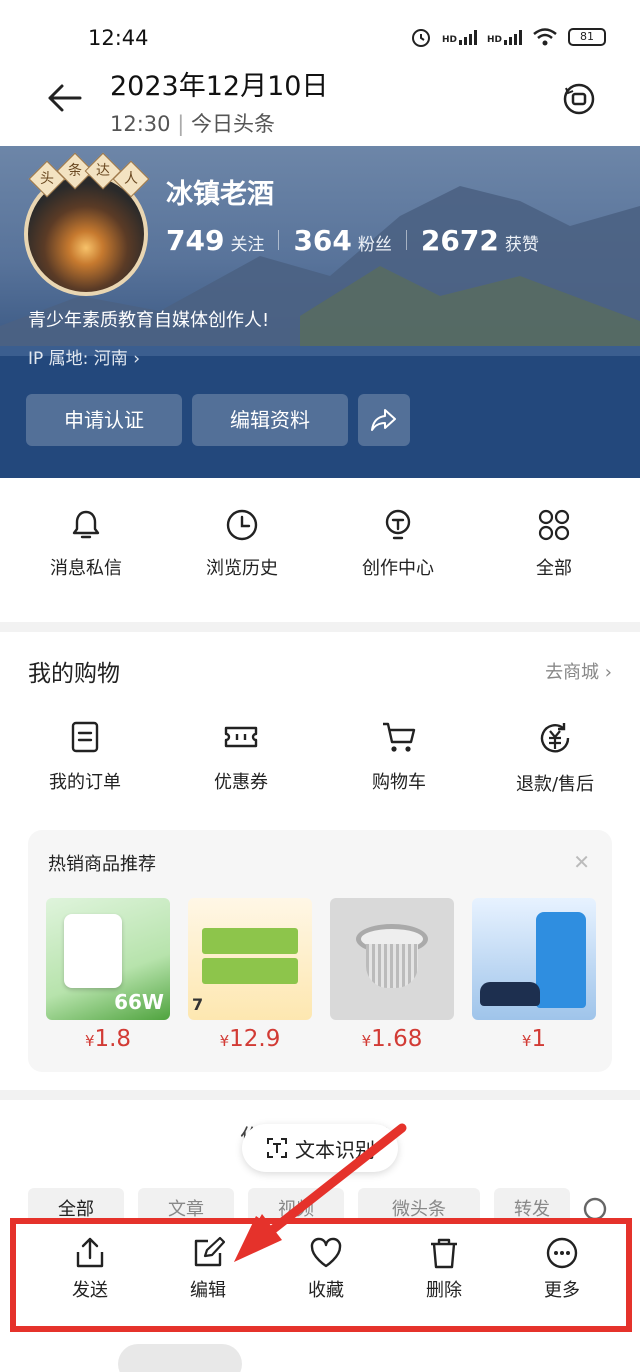  What do you see at coordinates (242, 544) in the screenshot?
I see `quick-item-history: 浏览历史` at bounding box center [242, 544].